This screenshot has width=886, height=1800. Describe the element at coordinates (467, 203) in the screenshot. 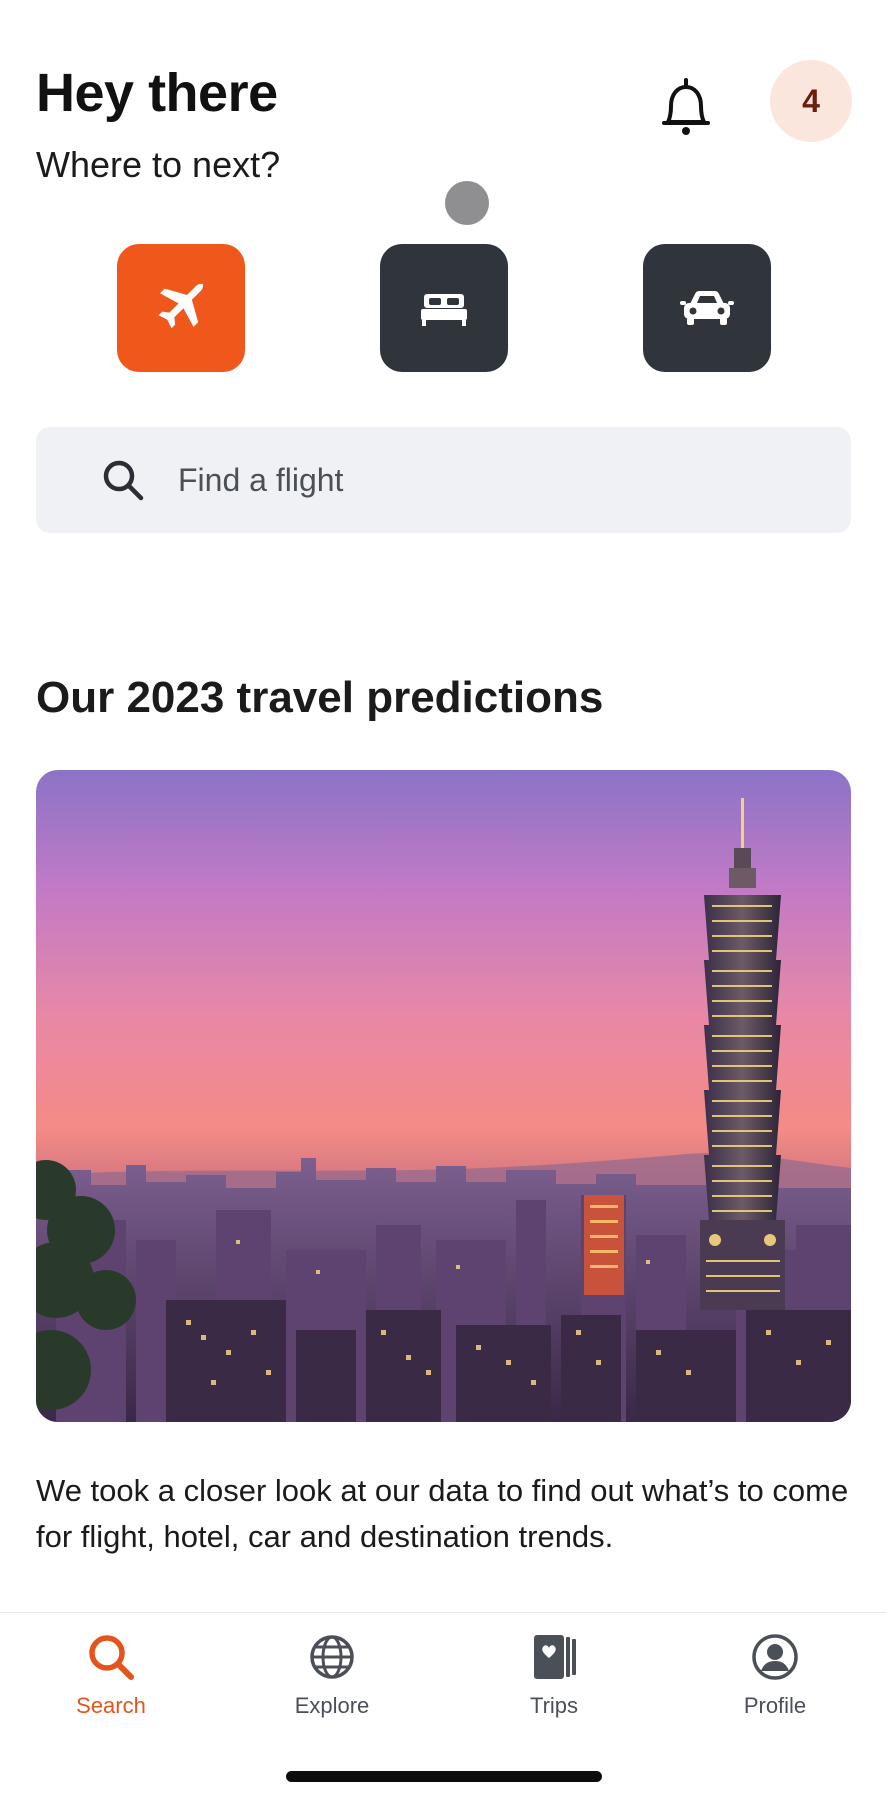

I see `touch-indicator` at that location.